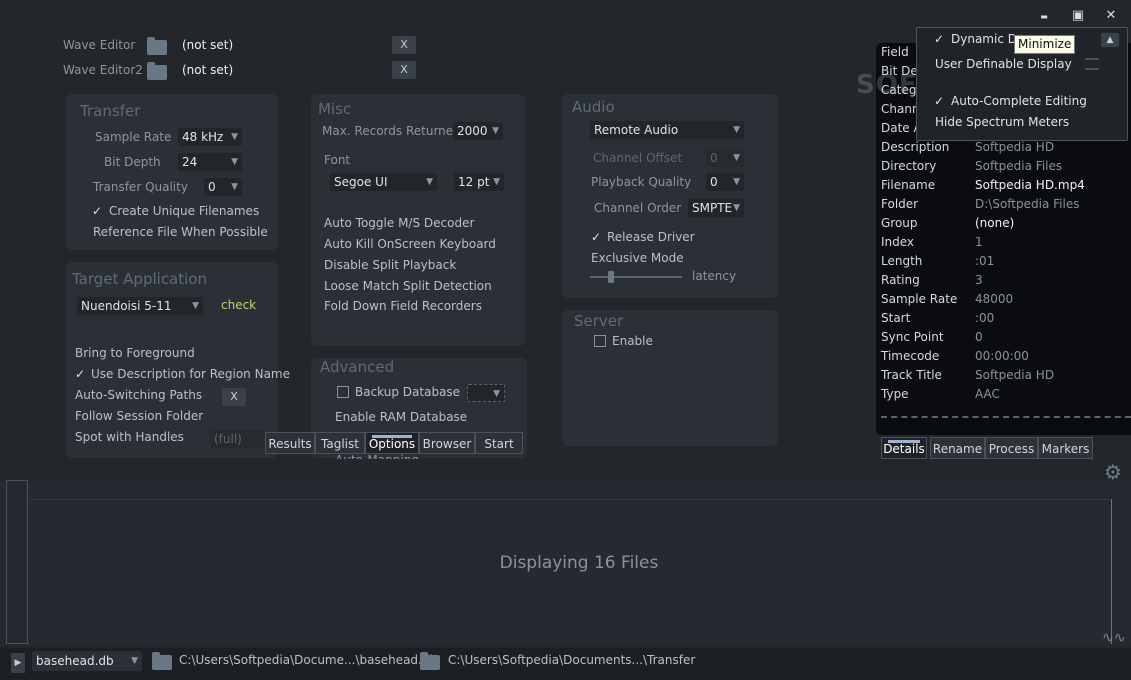 The image size is (1131, 680). I want to click on font-select: Segoe UI ▼, so click(383, 182).